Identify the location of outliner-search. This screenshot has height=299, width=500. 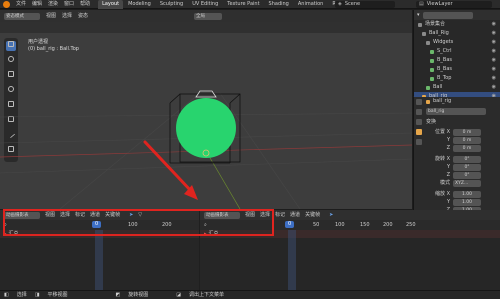
(447, 15).